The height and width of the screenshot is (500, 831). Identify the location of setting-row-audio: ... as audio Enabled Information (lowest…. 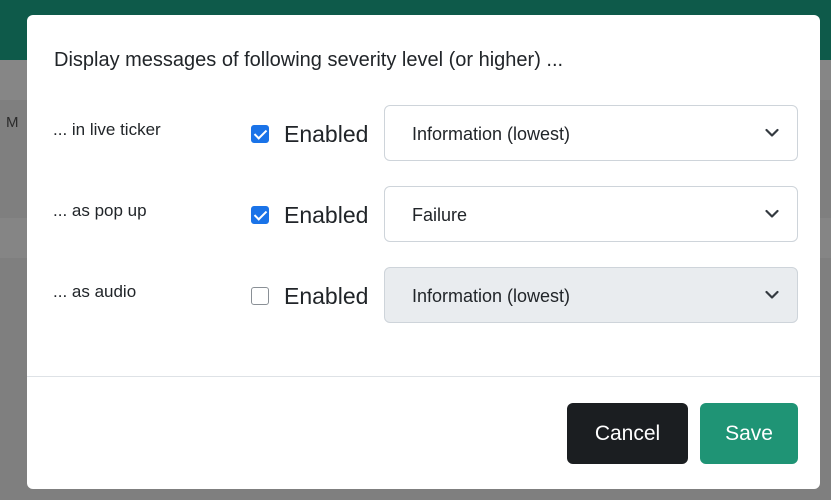
(423, 295).